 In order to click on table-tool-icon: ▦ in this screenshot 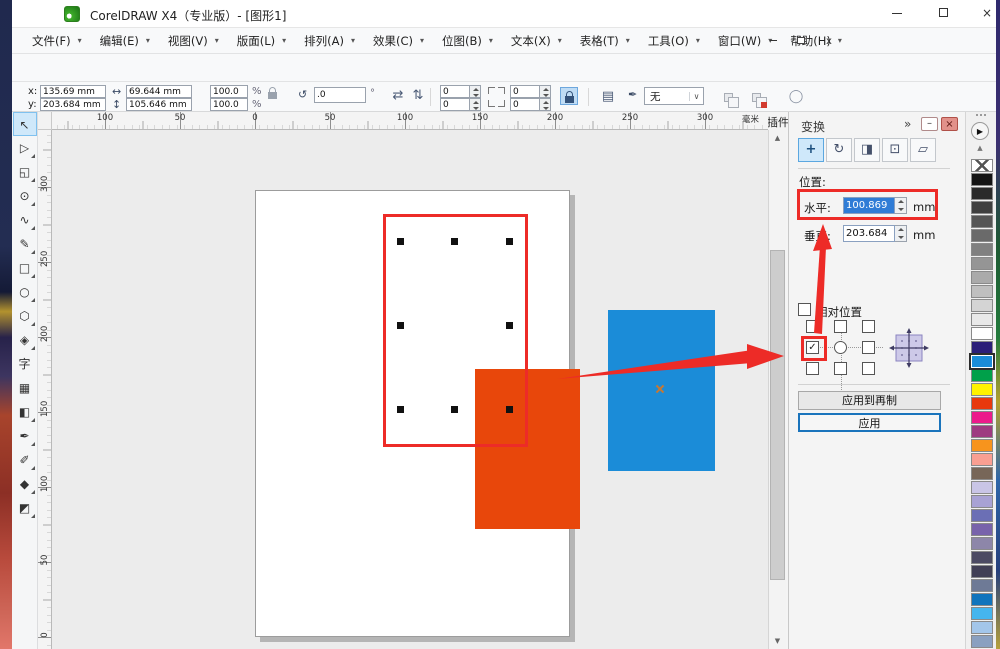, I will do `click(25, 388)`.